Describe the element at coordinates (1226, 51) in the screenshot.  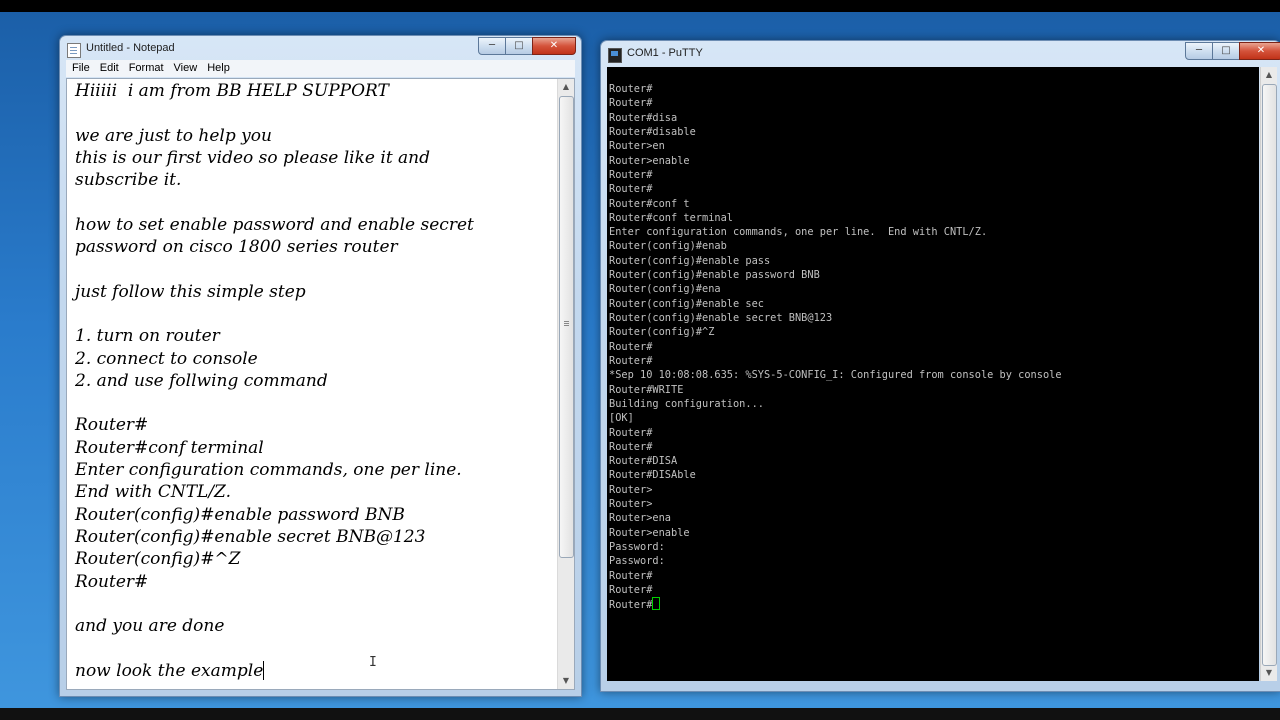
I see `putty-maximize-button: □` at that location.